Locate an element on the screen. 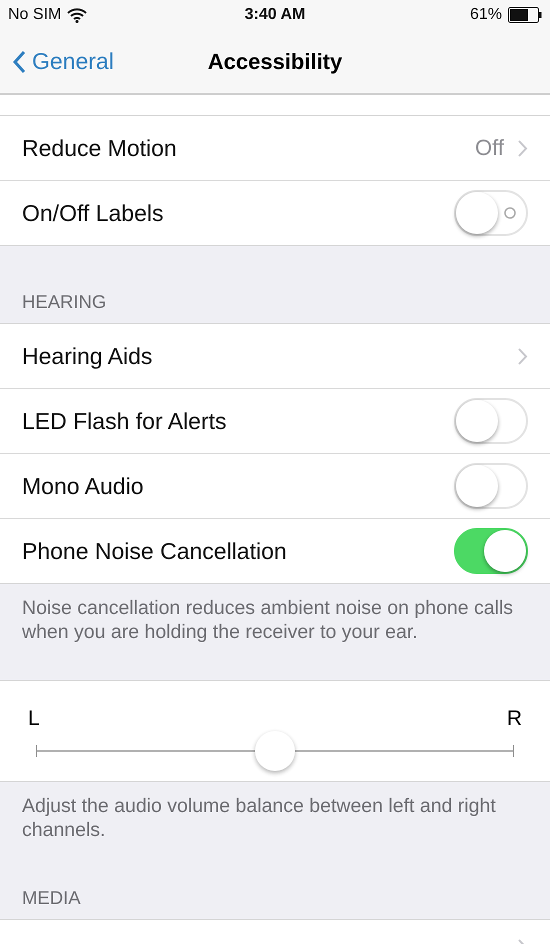 The height and width of the screenshot is (944, 550). carrier-label: No SIM is located at coordinates (35, 15).